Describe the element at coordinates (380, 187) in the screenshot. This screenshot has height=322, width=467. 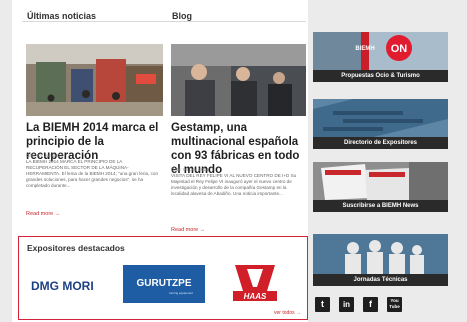
I see `sidebar-card-newsletter: Suscribirse a BIEMH News` at that location.